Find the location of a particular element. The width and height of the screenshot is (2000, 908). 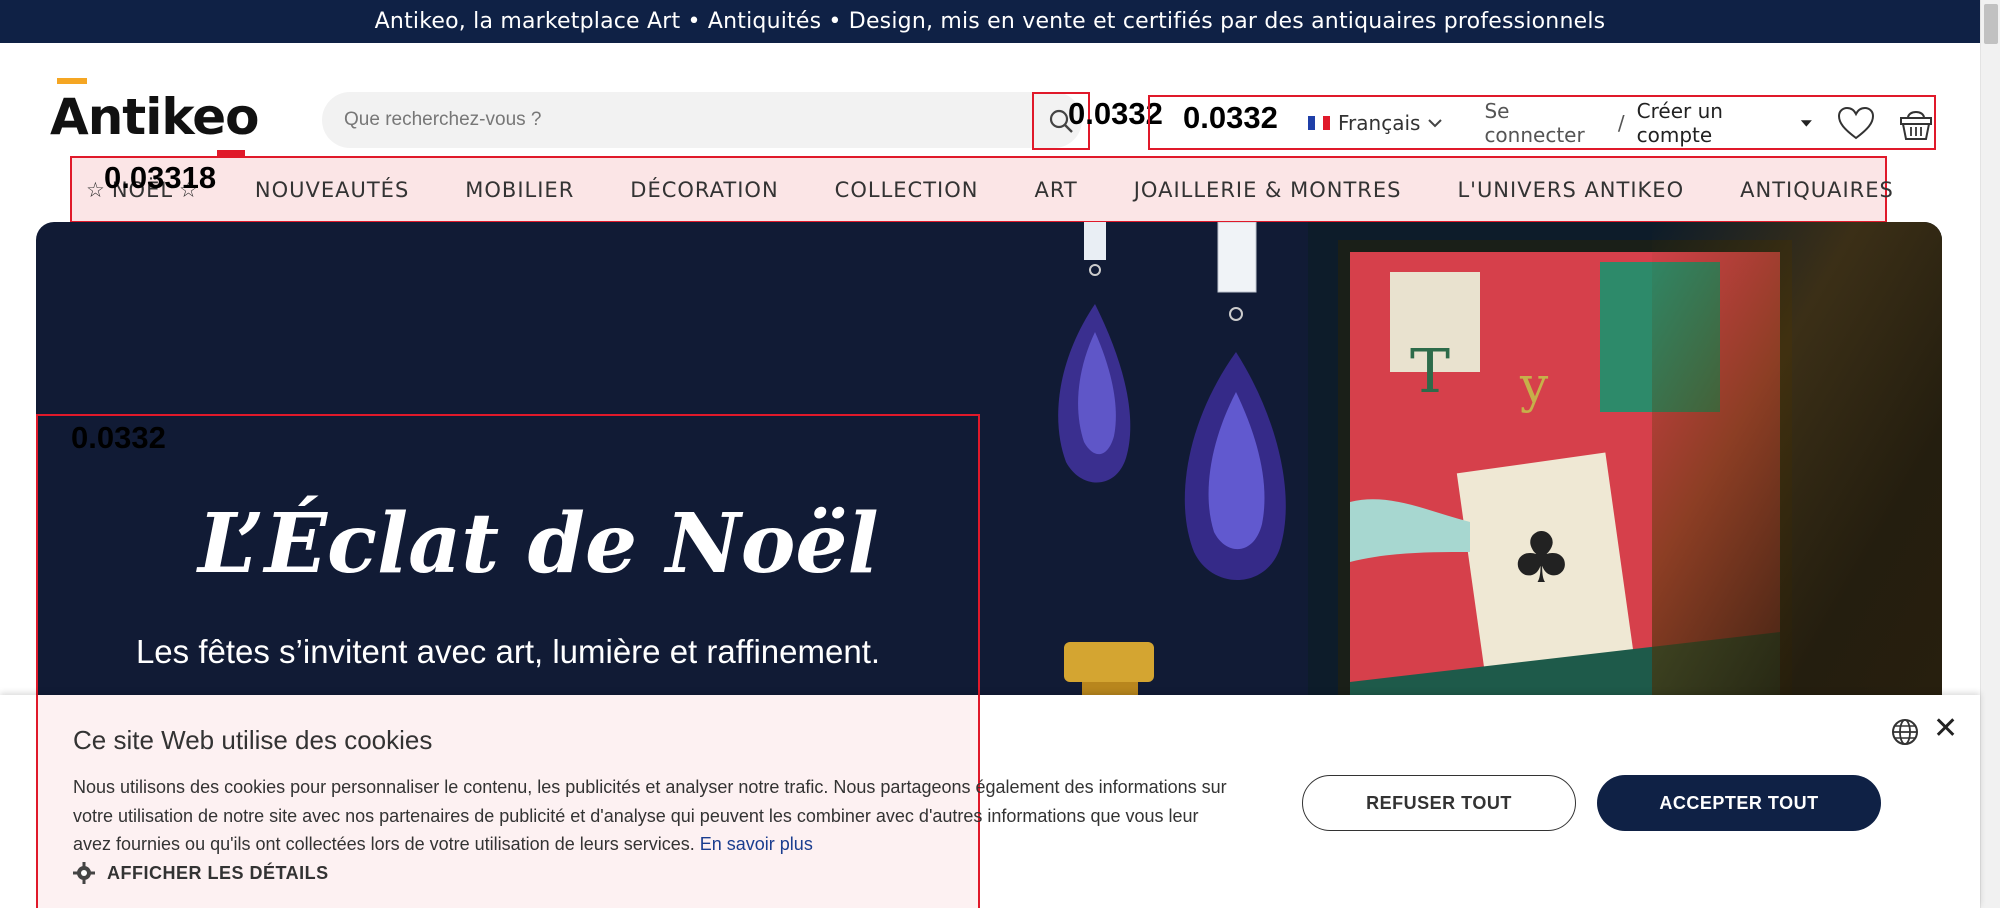

search-bar is located at coordinates (702, 120).